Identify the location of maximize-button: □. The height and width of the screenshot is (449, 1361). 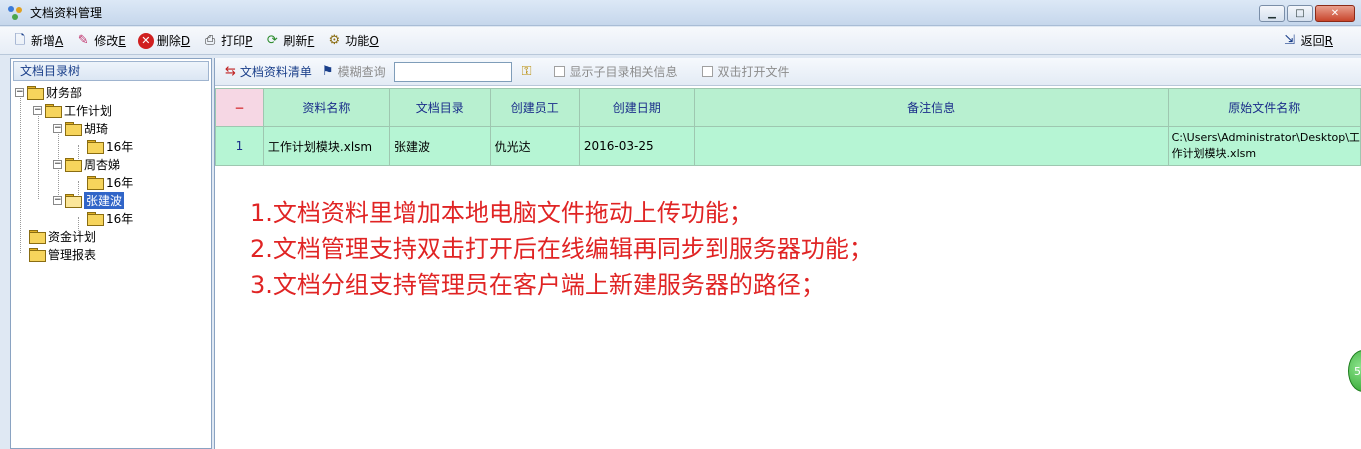
(1300, 13).